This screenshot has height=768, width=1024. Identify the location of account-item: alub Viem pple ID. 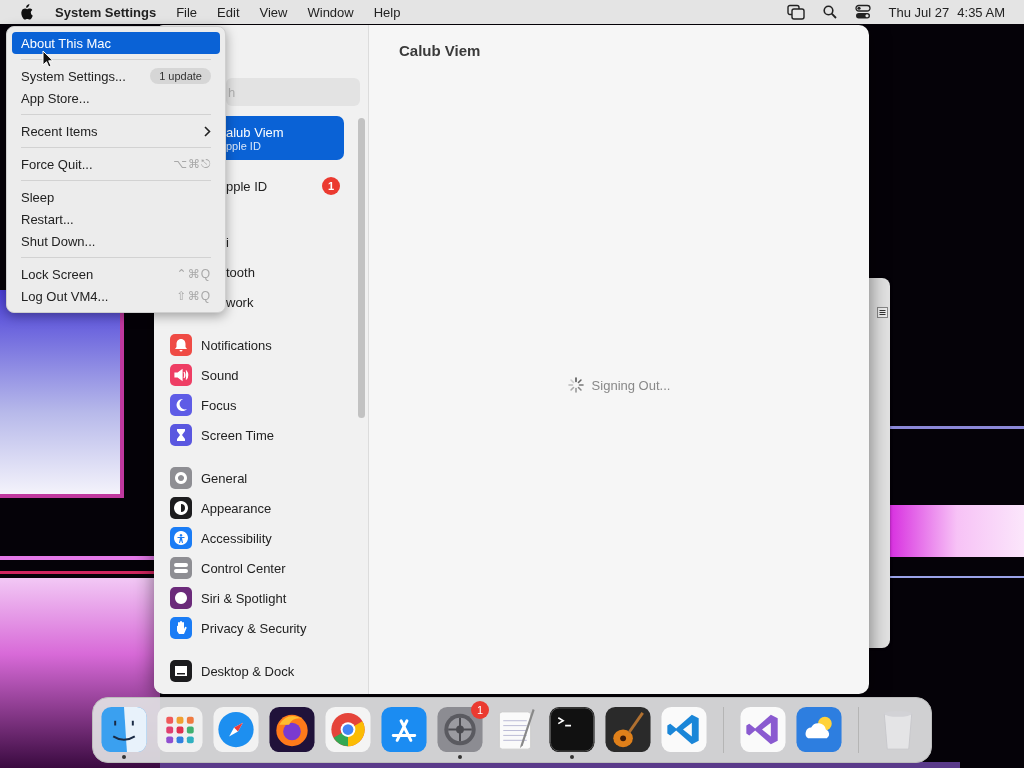
(285, 138).